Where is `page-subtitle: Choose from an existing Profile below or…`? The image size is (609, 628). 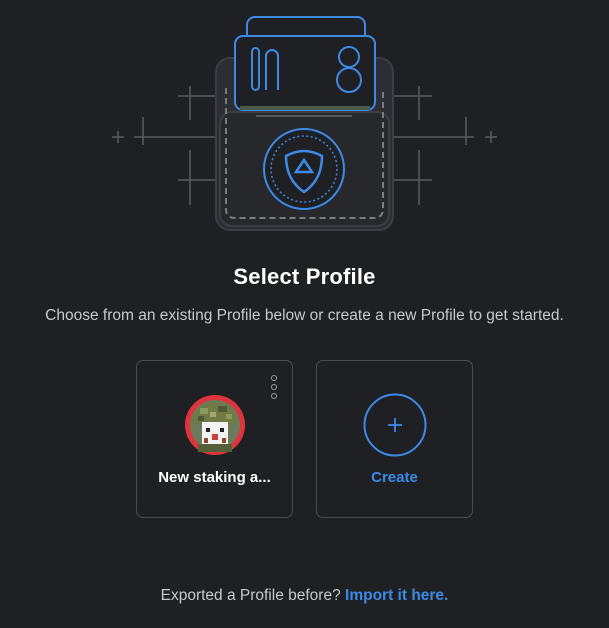 page-subtitle: Choose from an existing Profile below or… is located at coordinates (304, 315).